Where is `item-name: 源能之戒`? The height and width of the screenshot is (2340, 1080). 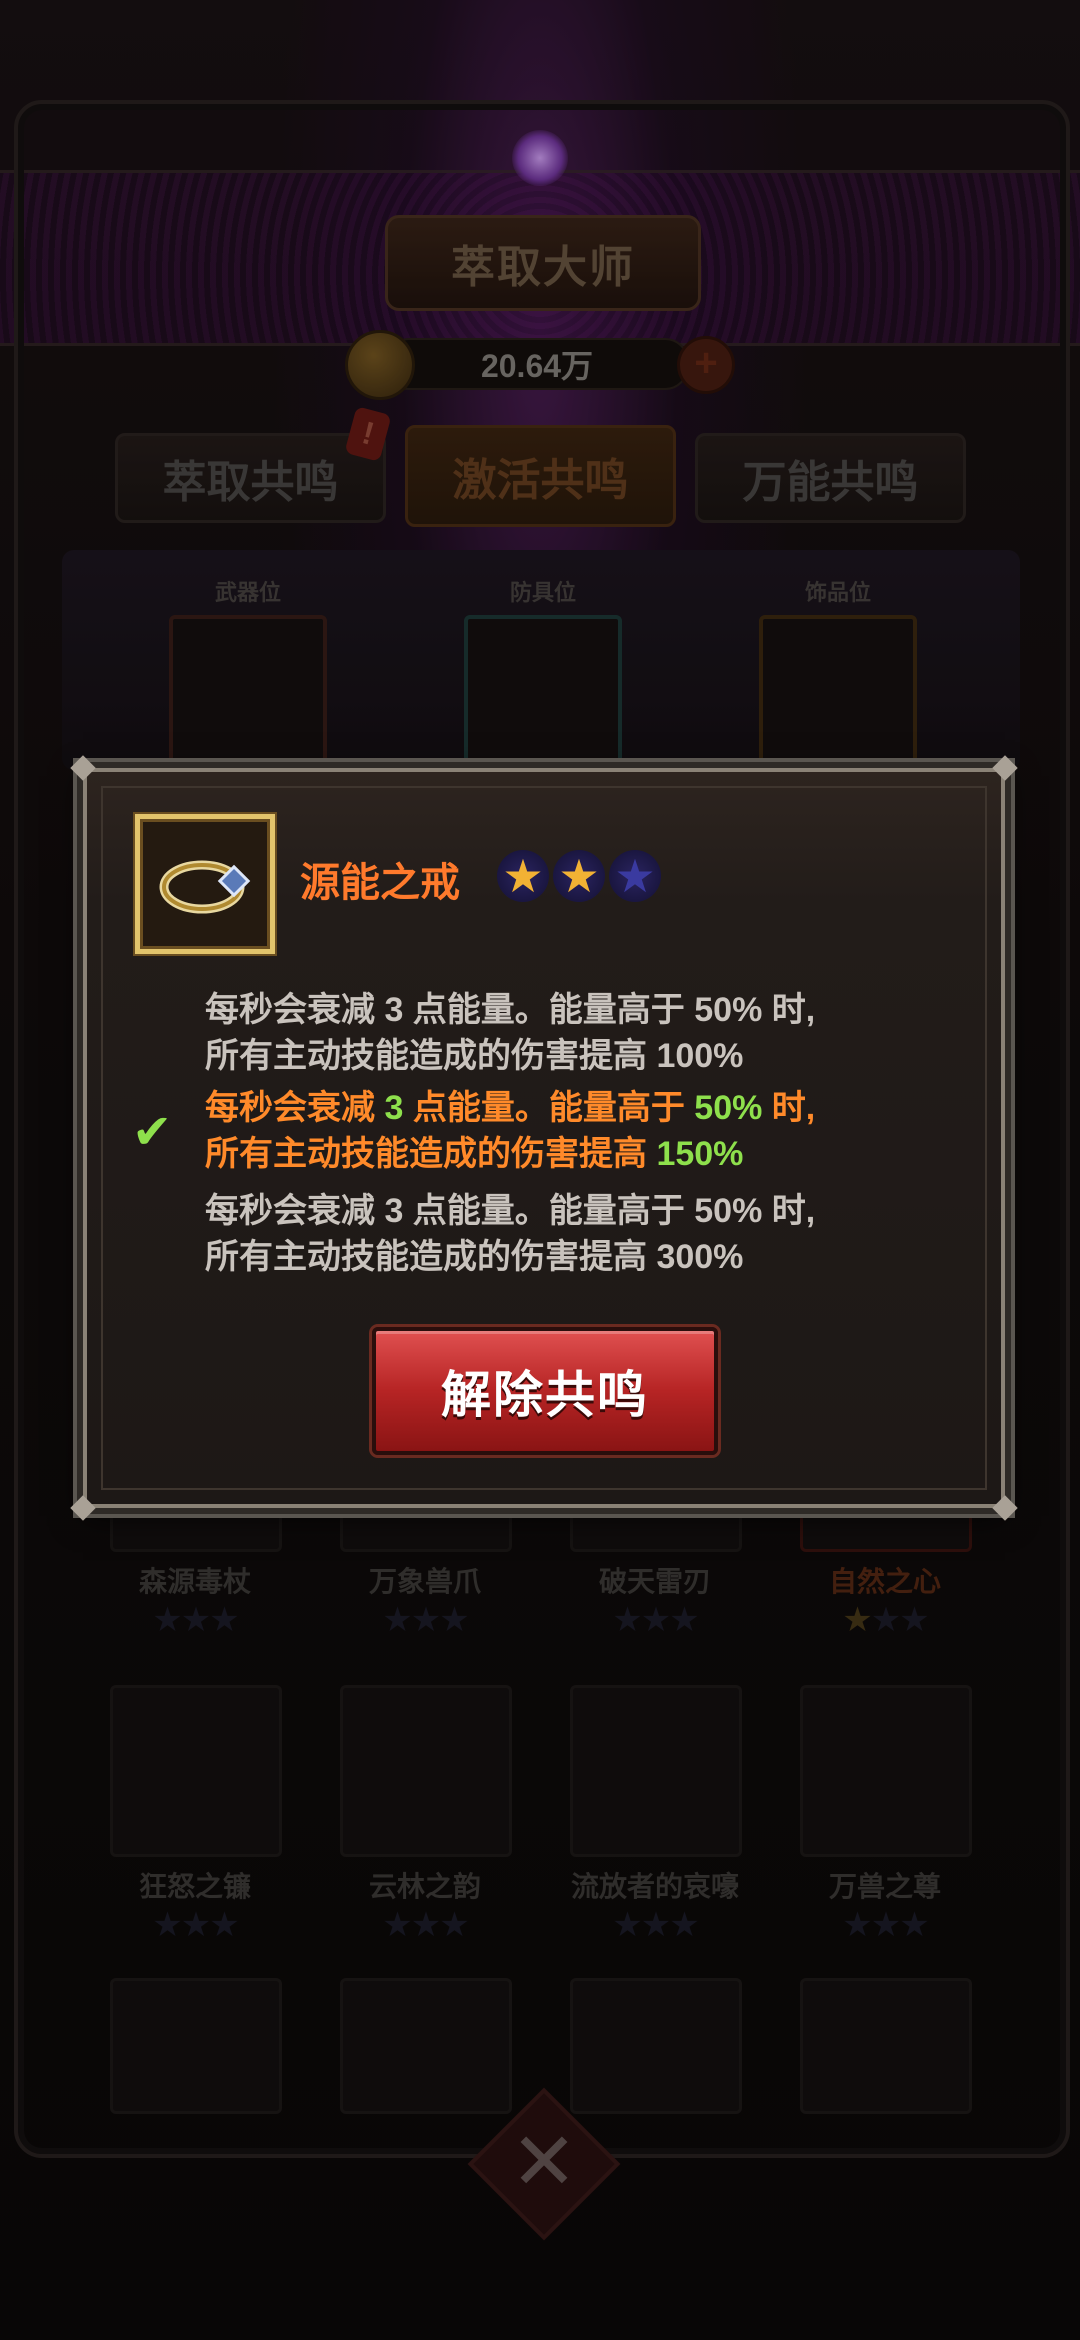 item-name: 源能之戒 is located at coordinates (380, 883).